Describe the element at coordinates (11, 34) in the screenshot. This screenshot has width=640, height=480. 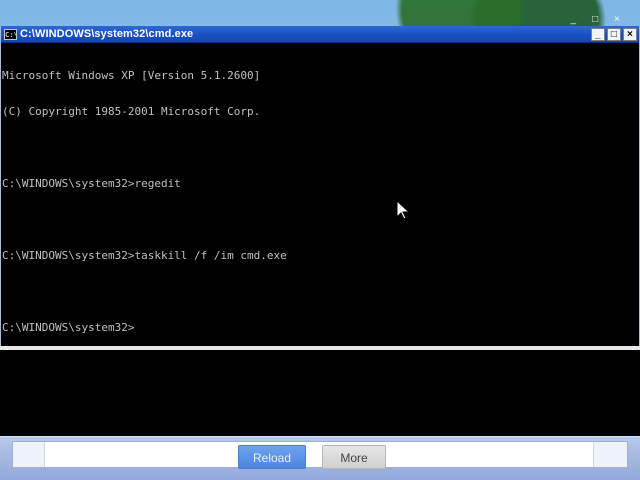
I see `console-icon: C:\` at that location.